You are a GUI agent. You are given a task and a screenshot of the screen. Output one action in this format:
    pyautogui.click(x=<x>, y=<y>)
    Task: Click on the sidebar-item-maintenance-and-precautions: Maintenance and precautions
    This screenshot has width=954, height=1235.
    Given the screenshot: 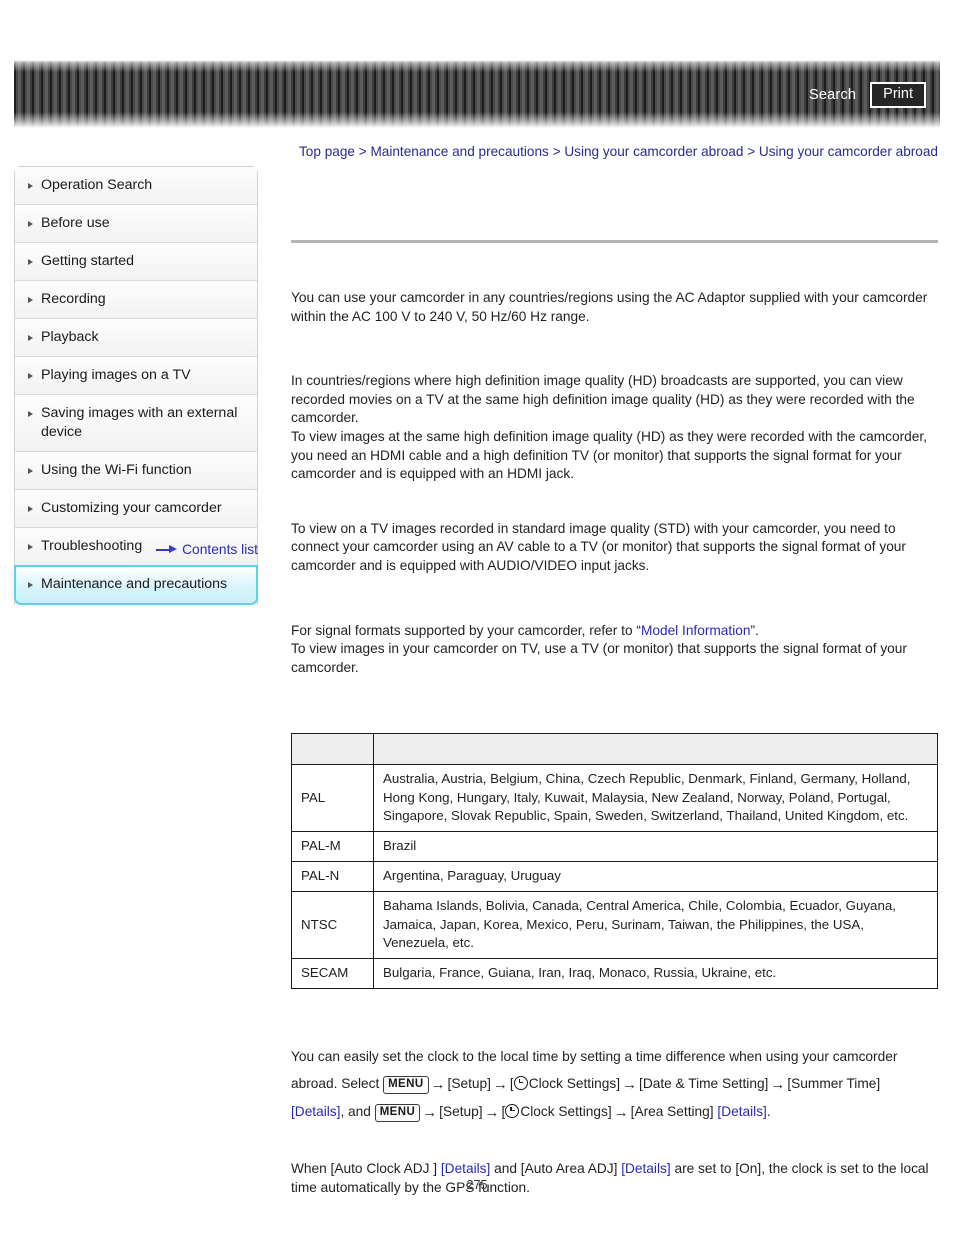 What is the action you would take?
    pyautogui.click(x=136, y=585)
    